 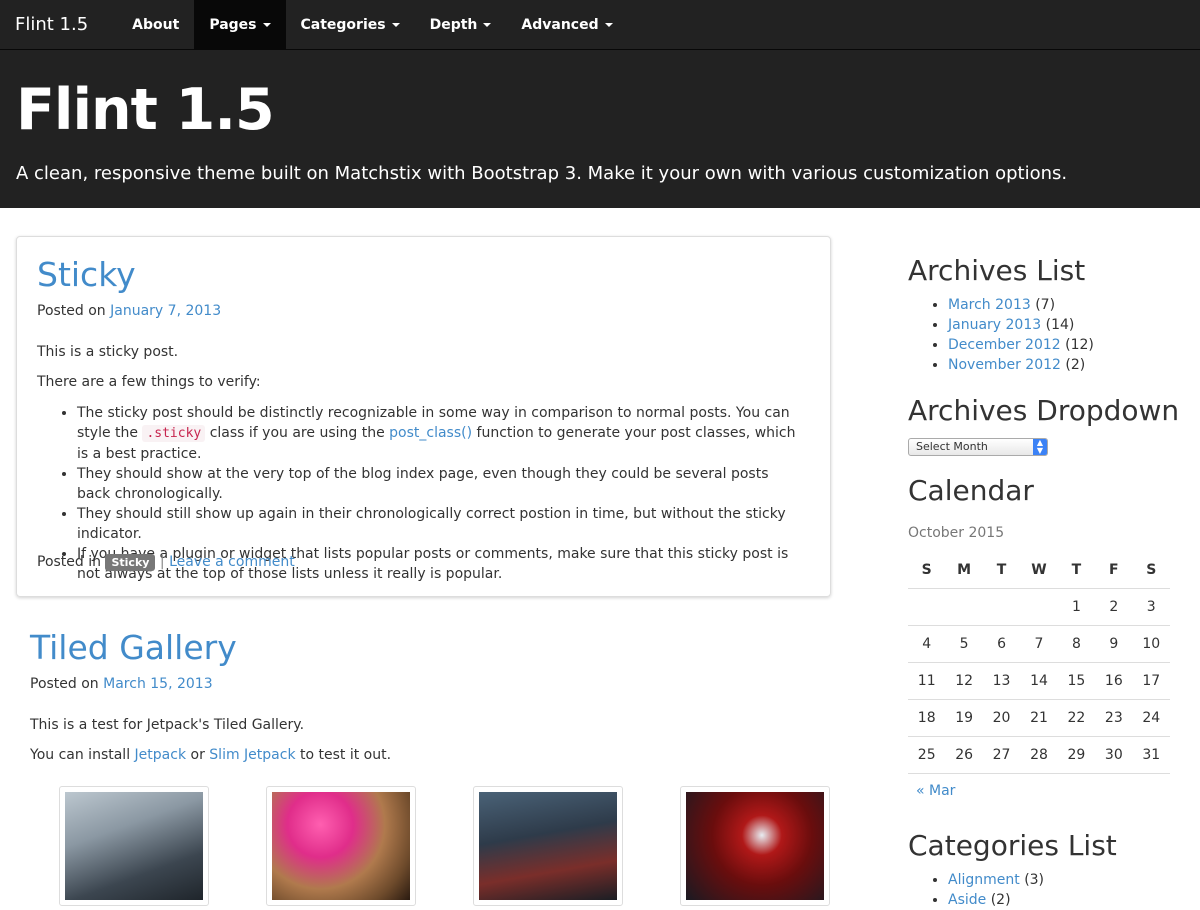 I want to click on calendar-day: 20, so click(x=1001, y=718).